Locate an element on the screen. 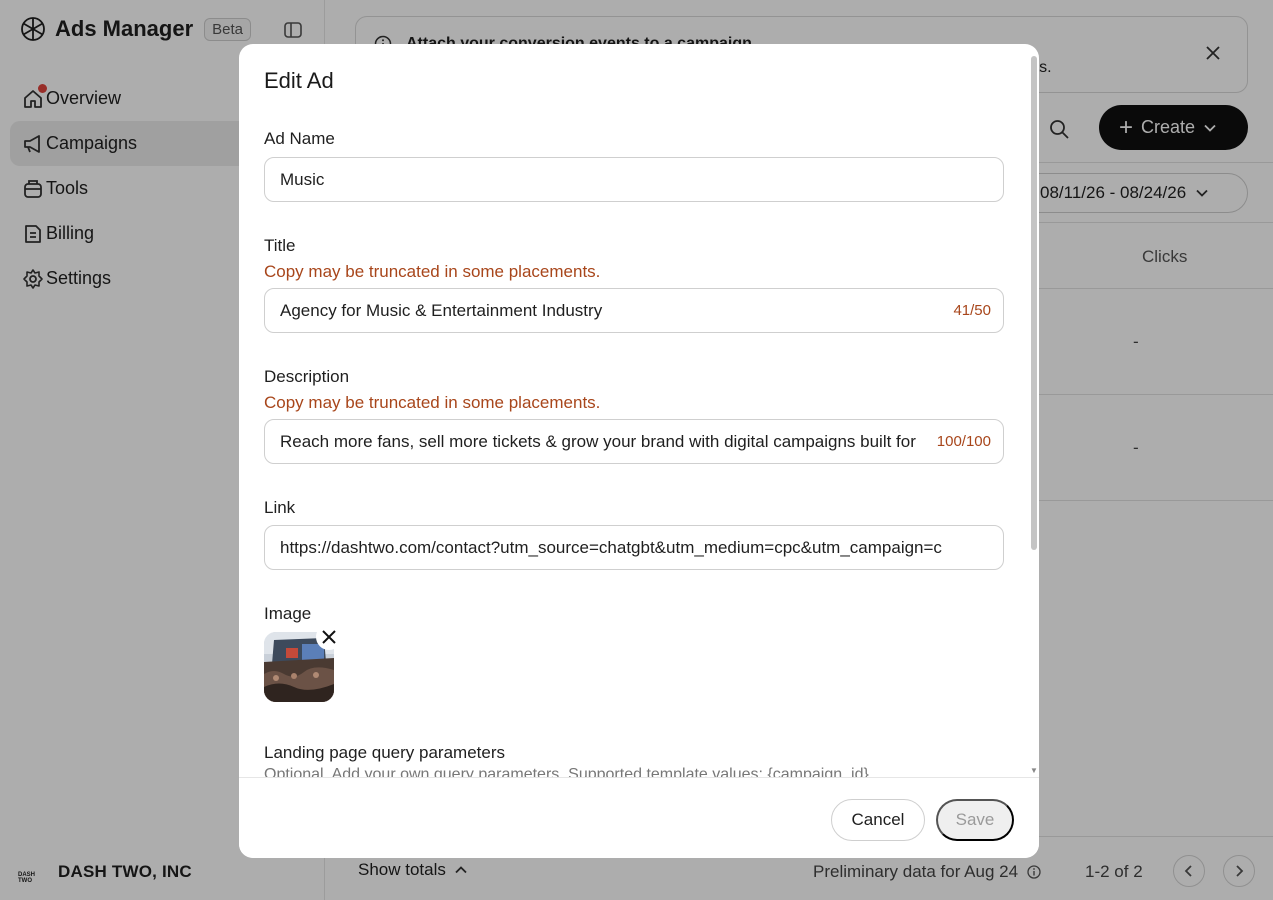 This screenshot has width=1273, height=900. ad-name-value: Music is located at coordinates (302, 179).